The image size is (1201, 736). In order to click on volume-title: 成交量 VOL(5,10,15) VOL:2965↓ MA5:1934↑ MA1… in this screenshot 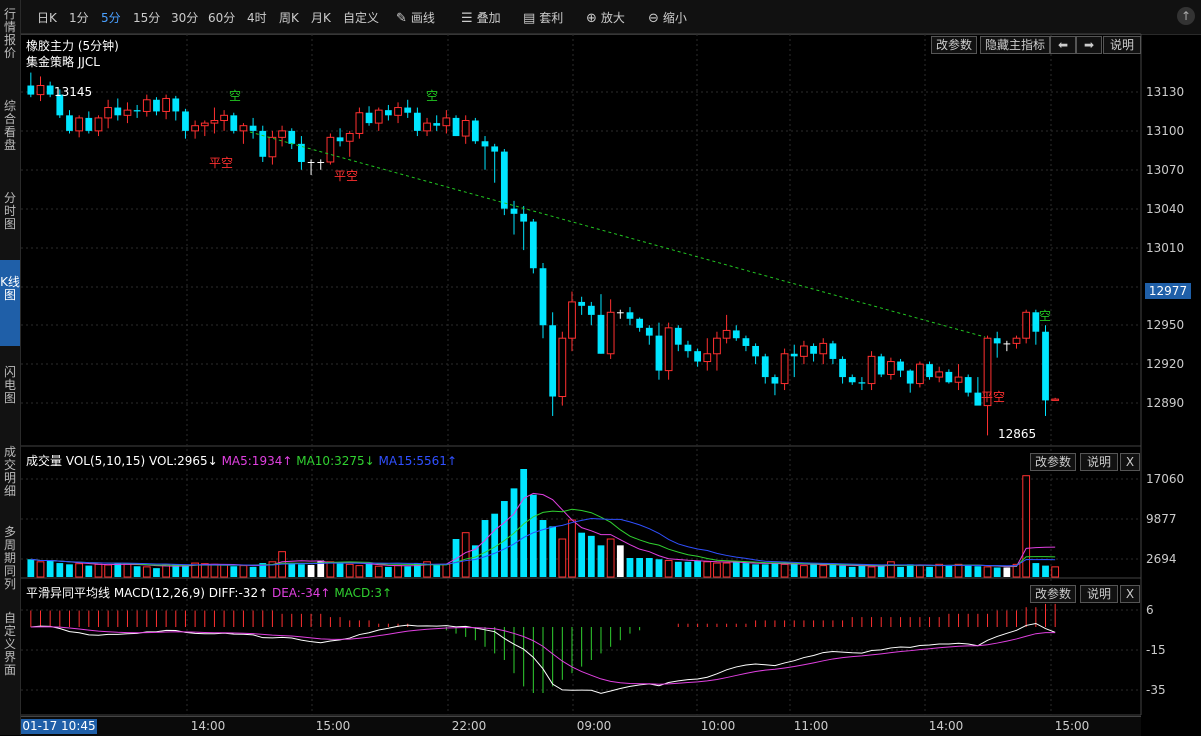, I will do `click(241, 461)`.